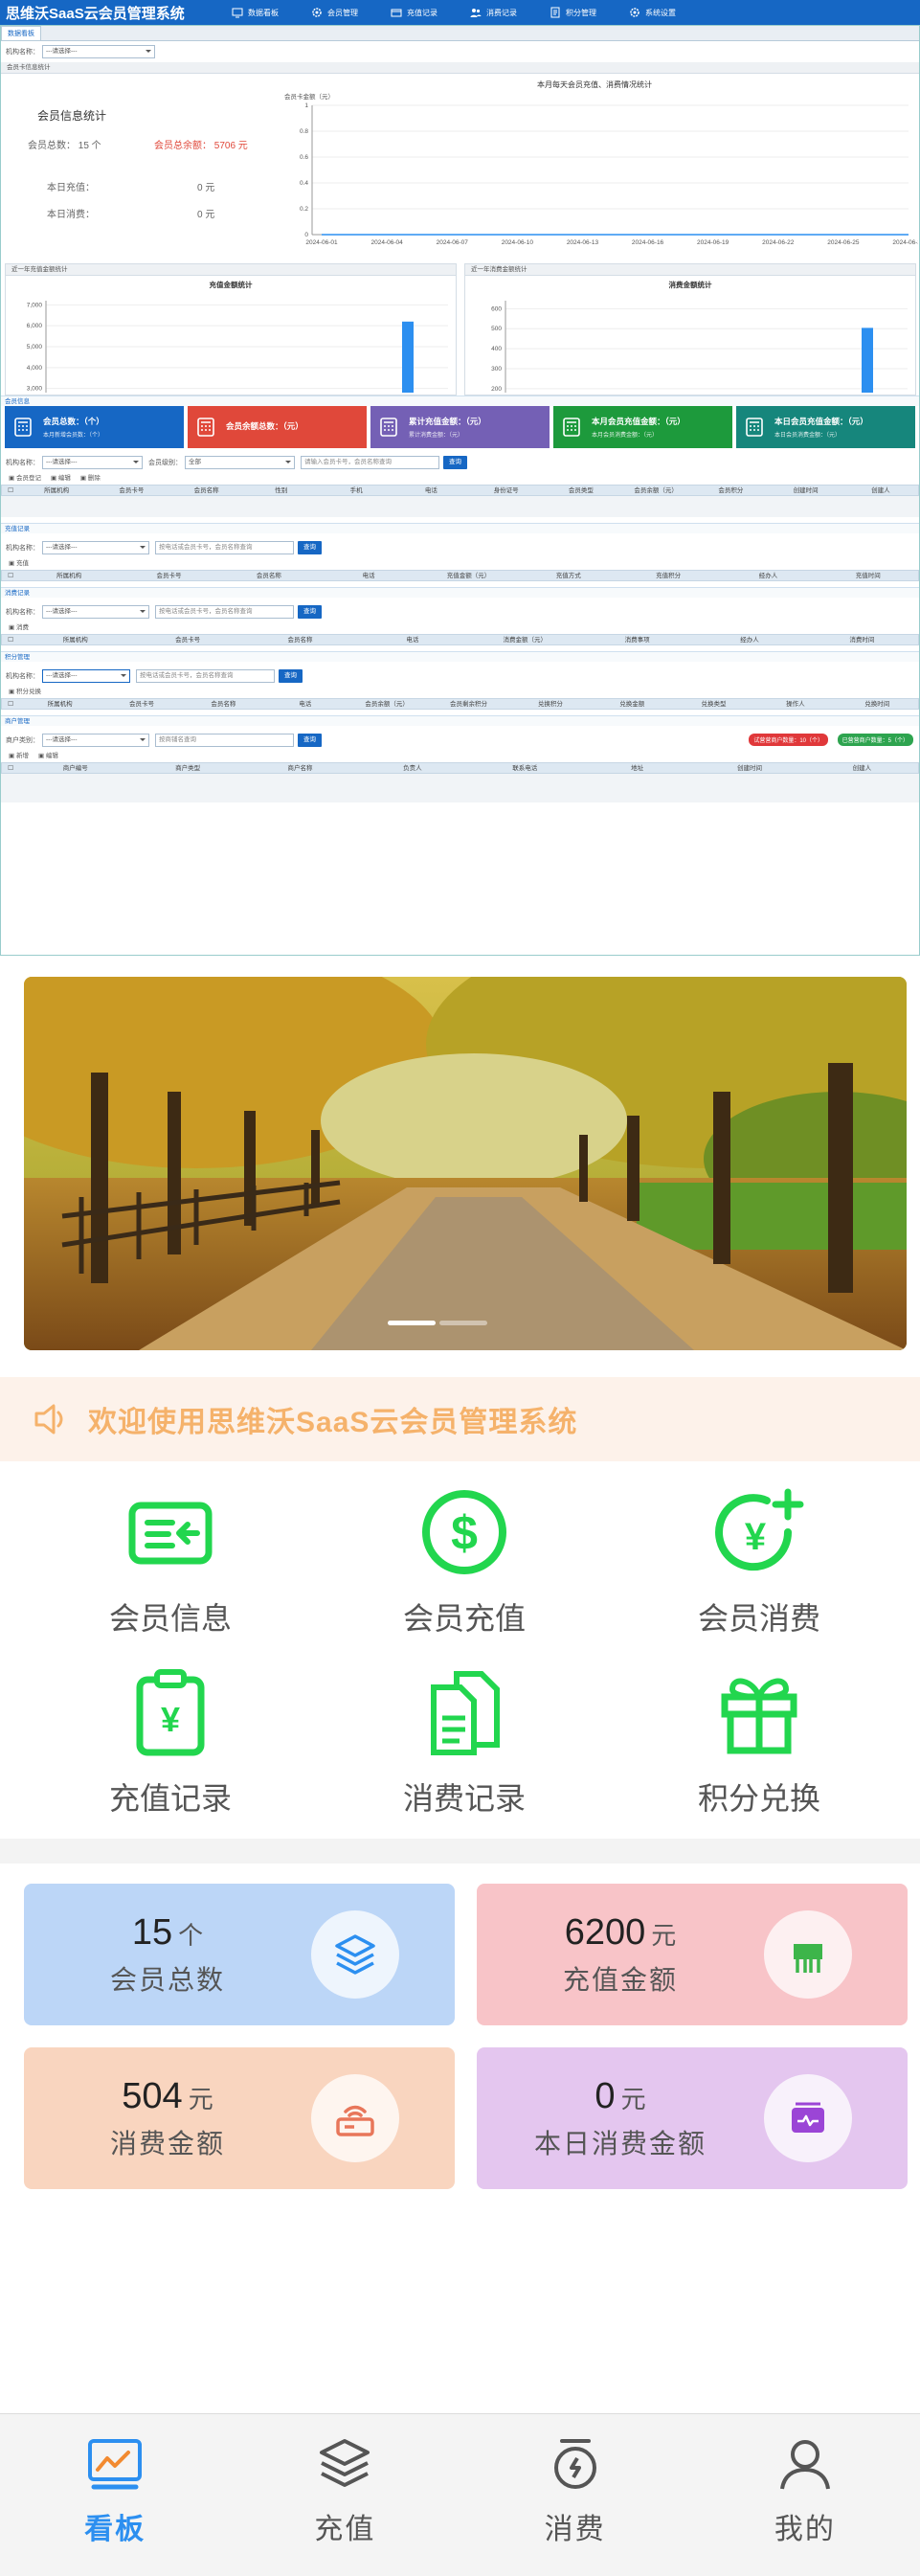 The height and width of the screenshot is (2576, 920). Describe the element at coordinates (642, 427) in the screenshot. I see `summary-card: 本月会员充值金额：（元） 本月会员消费金额：（元）` at that location.